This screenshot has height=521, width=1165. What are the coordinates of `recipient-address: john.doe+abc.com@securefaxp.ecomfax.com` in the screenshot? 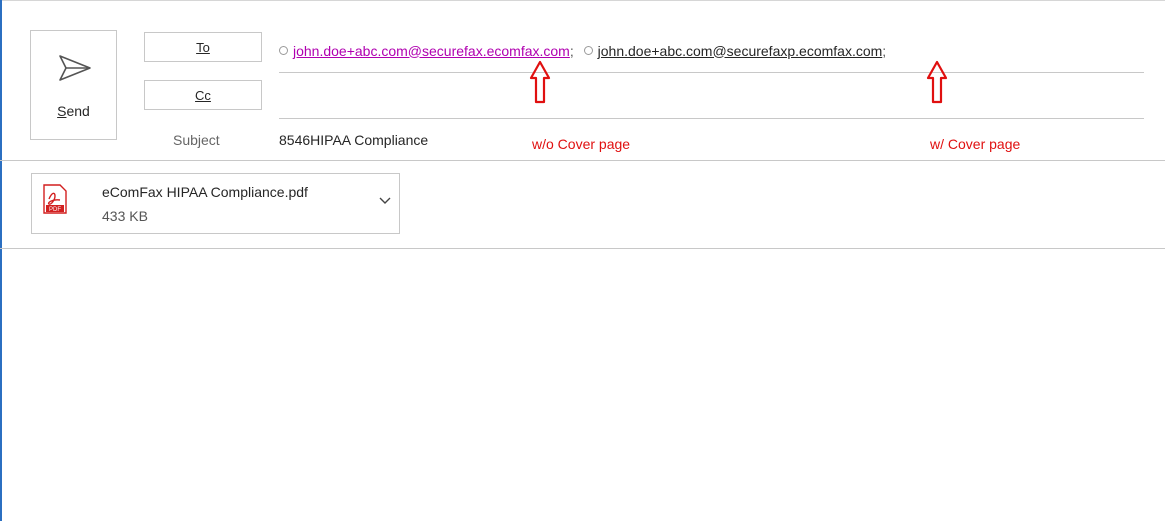 It's located at (740, 51).